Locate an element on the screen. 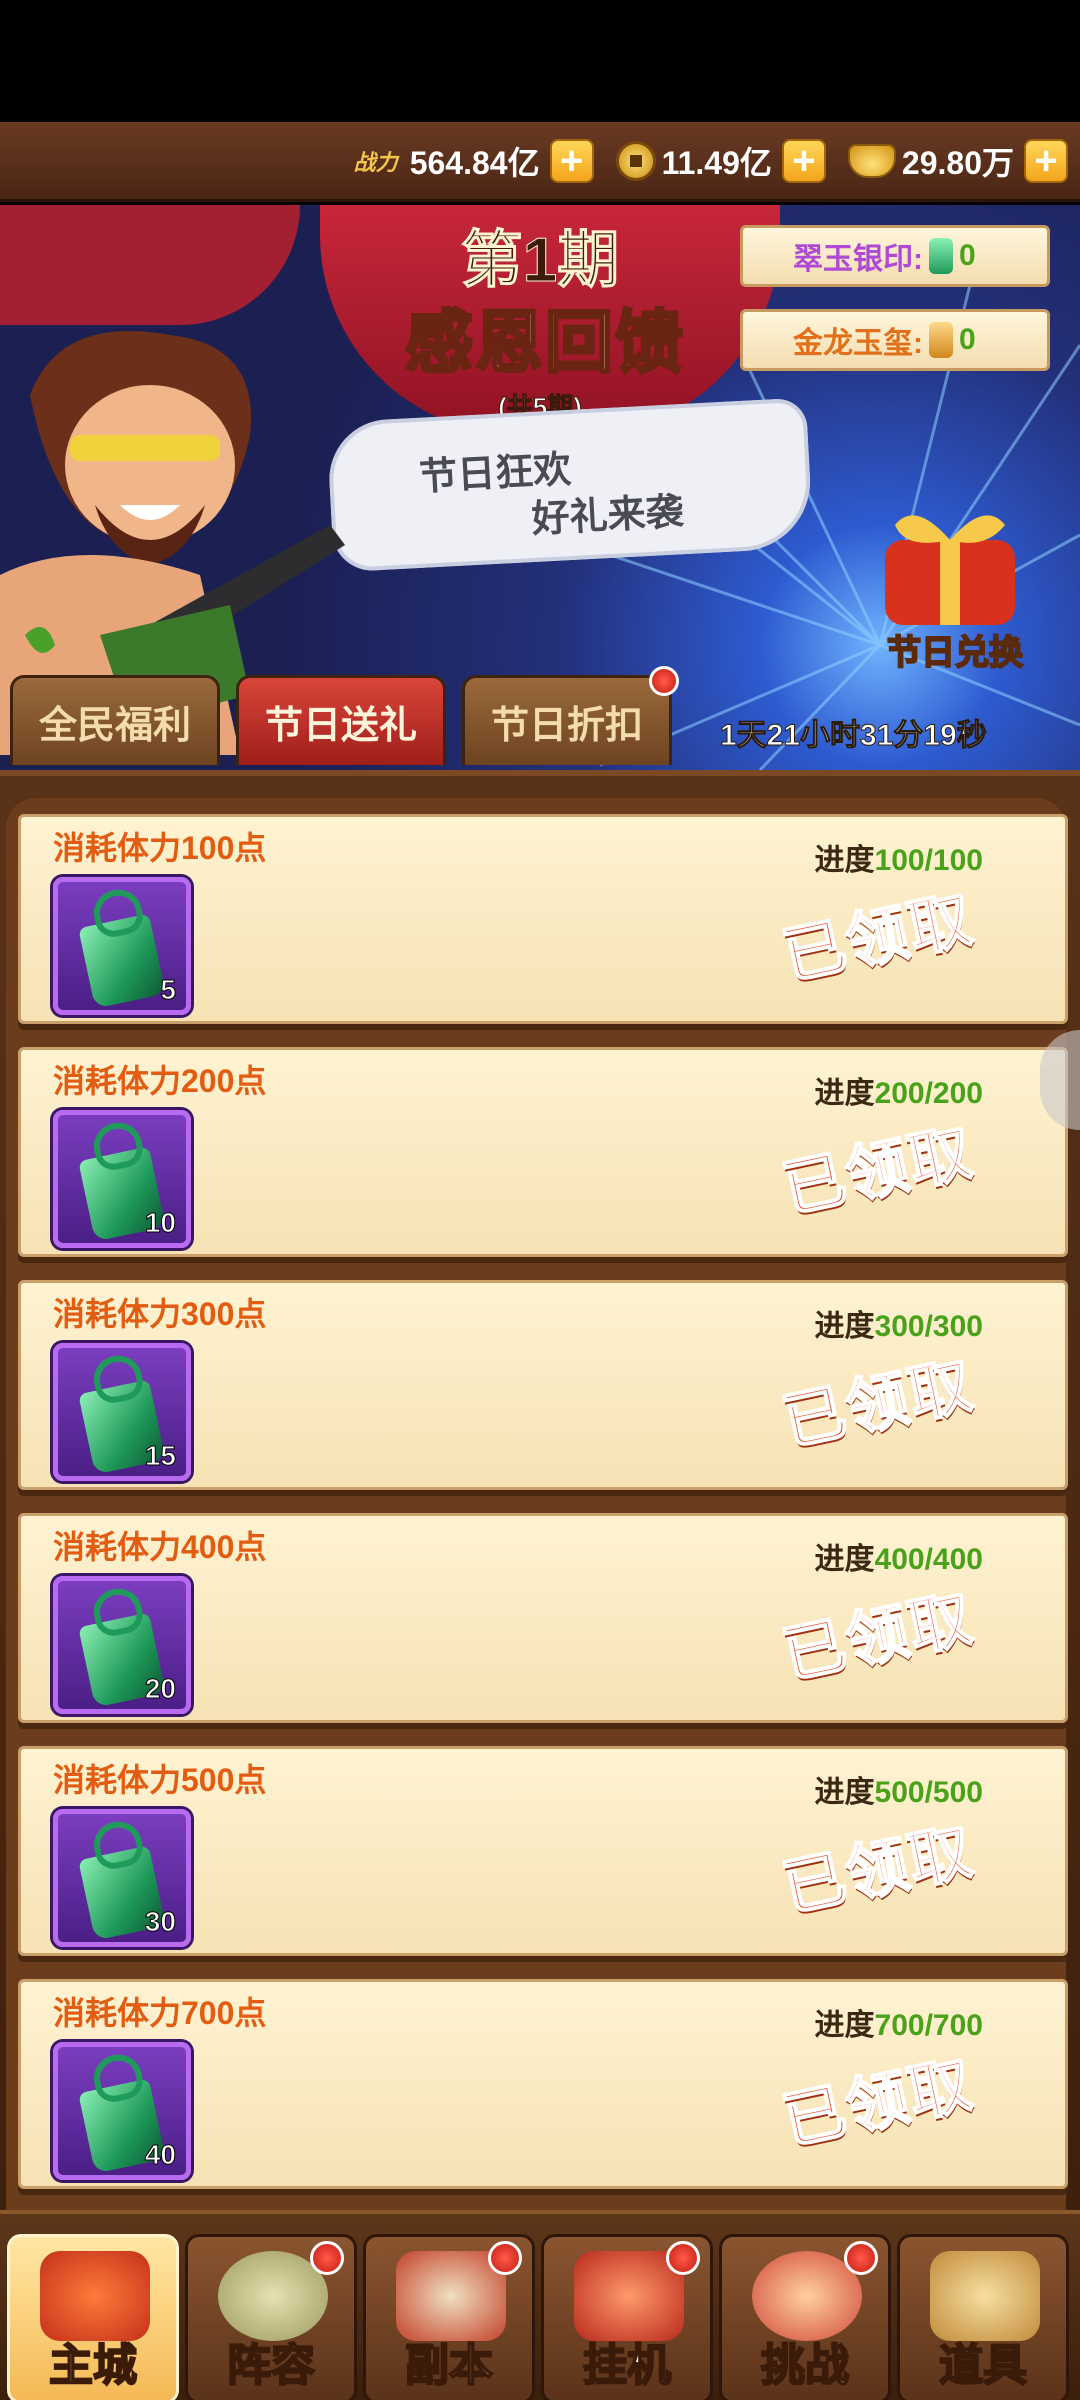 This screenshot has height=2400, width=1080. gold-value: 29.80万 is located at coordinates (957, 162).